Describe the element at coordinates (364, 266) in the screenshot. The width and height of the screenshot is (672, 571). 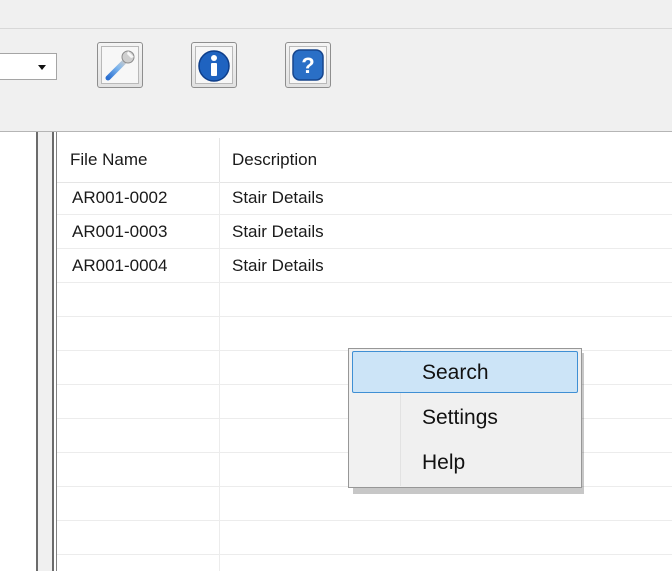
I see `table-row: AR001-0004 Stair Details` at that location.